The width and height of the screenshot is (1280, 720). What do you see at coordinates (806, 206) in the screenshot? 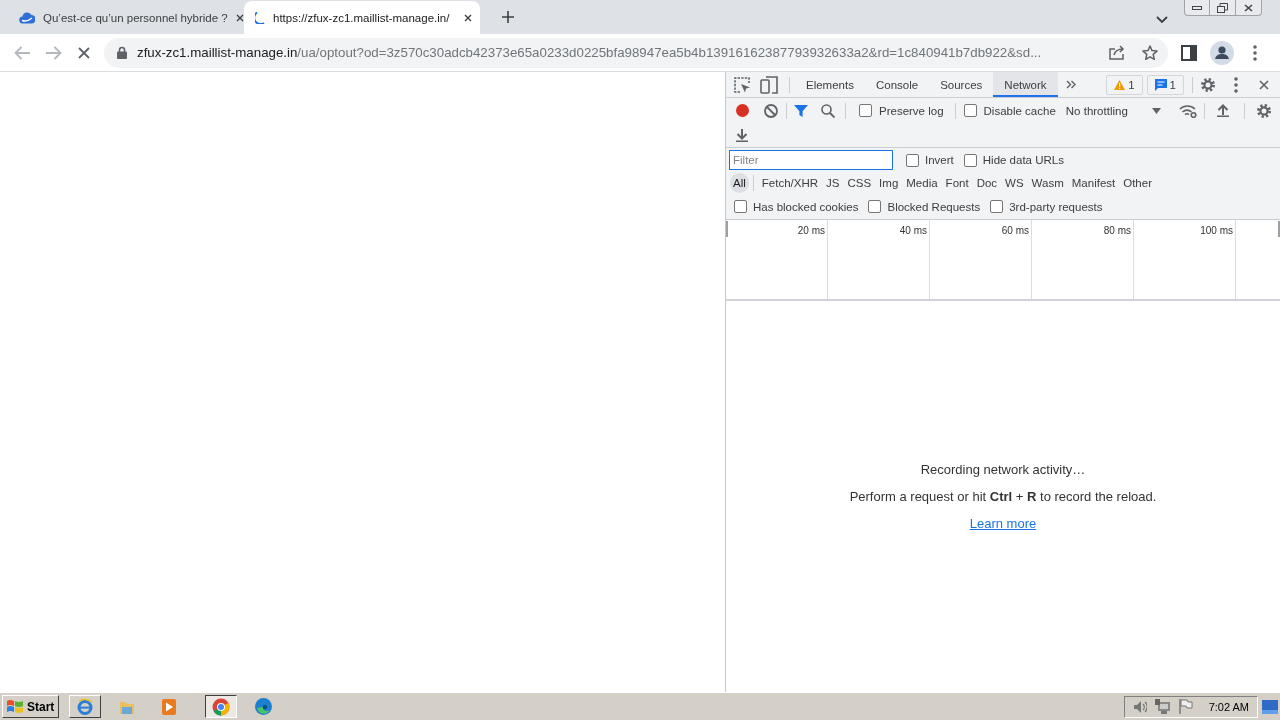
I see `checkbox-label: Has blocked cookies` at bounding box center [806, 206].